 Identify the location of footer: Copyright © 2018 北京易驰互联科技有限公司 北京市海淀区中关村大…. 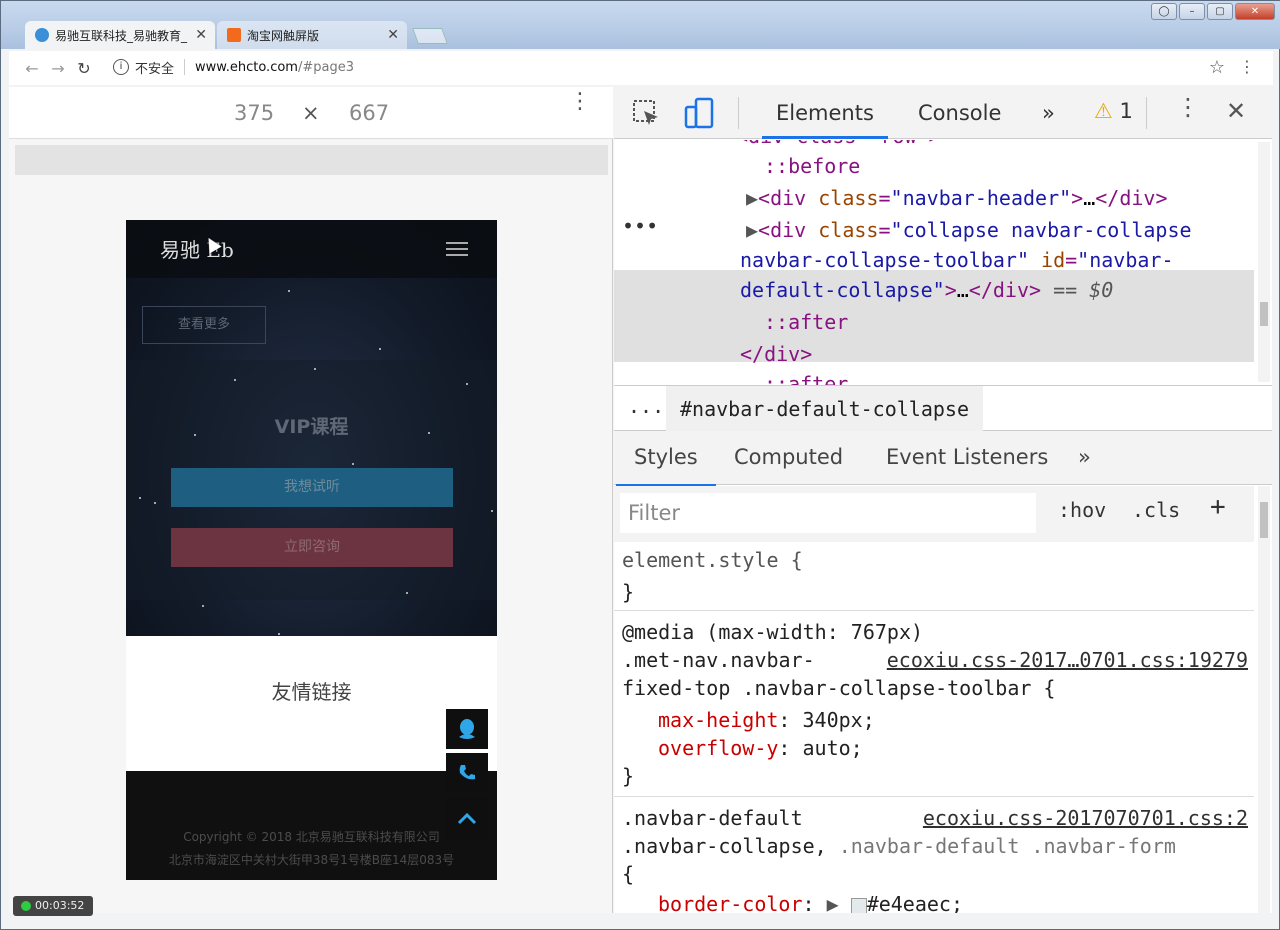
(311, 825).